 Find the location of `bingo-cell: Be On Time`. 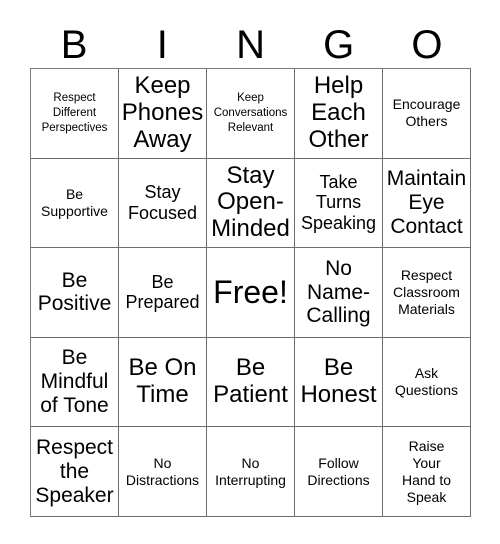

bingo-cell: Be On Time is located at coordinates (163, 382).